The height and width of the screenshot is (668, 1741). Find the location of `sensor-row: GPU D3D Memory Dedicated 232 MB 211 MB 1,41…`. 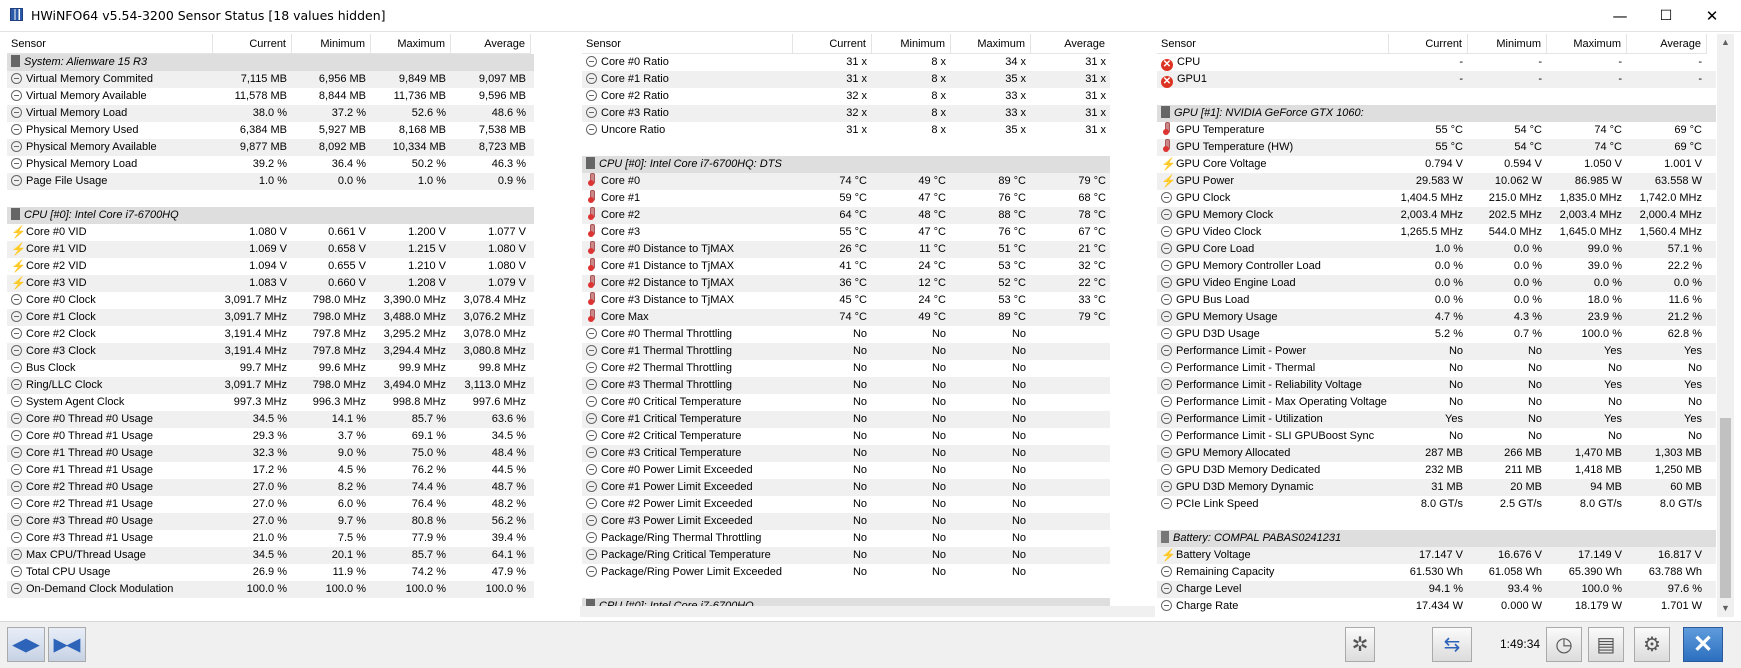

sensor-row: GPU D3D Memory Dedicated 232 MB 211 MB 1,41… is located at coordinates (1436, 470).